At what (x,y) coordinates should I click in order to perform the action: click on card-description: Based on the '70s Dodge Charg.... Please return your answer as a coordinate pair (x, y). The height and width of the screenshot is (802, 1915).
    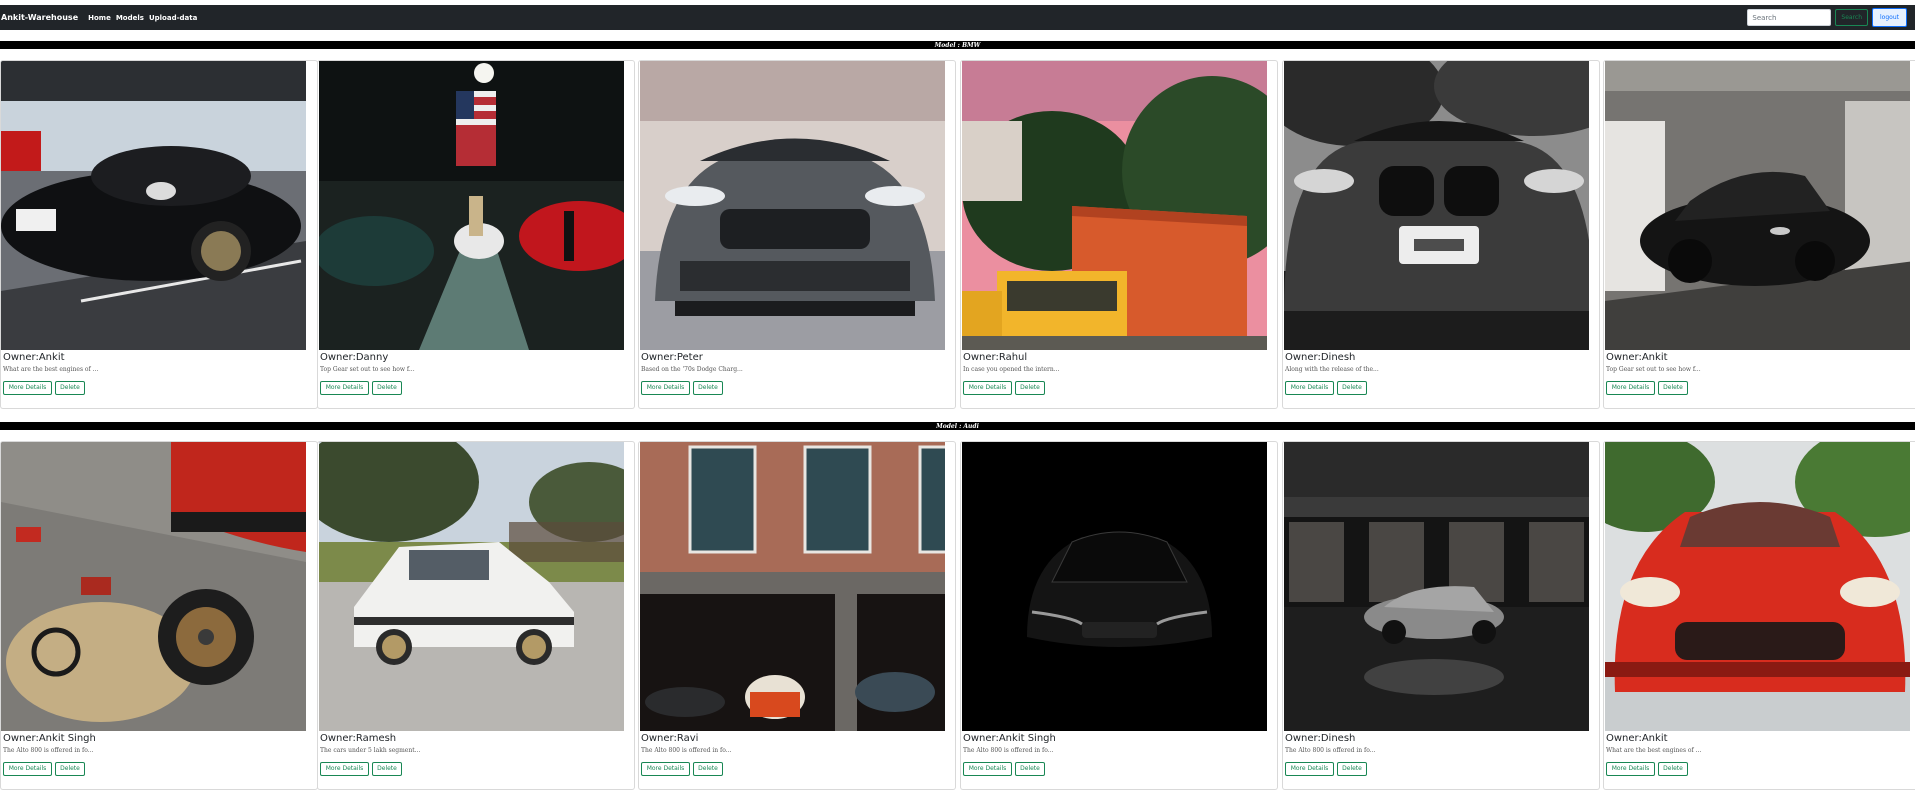
    Looking at the image, I should click on (692, 369).